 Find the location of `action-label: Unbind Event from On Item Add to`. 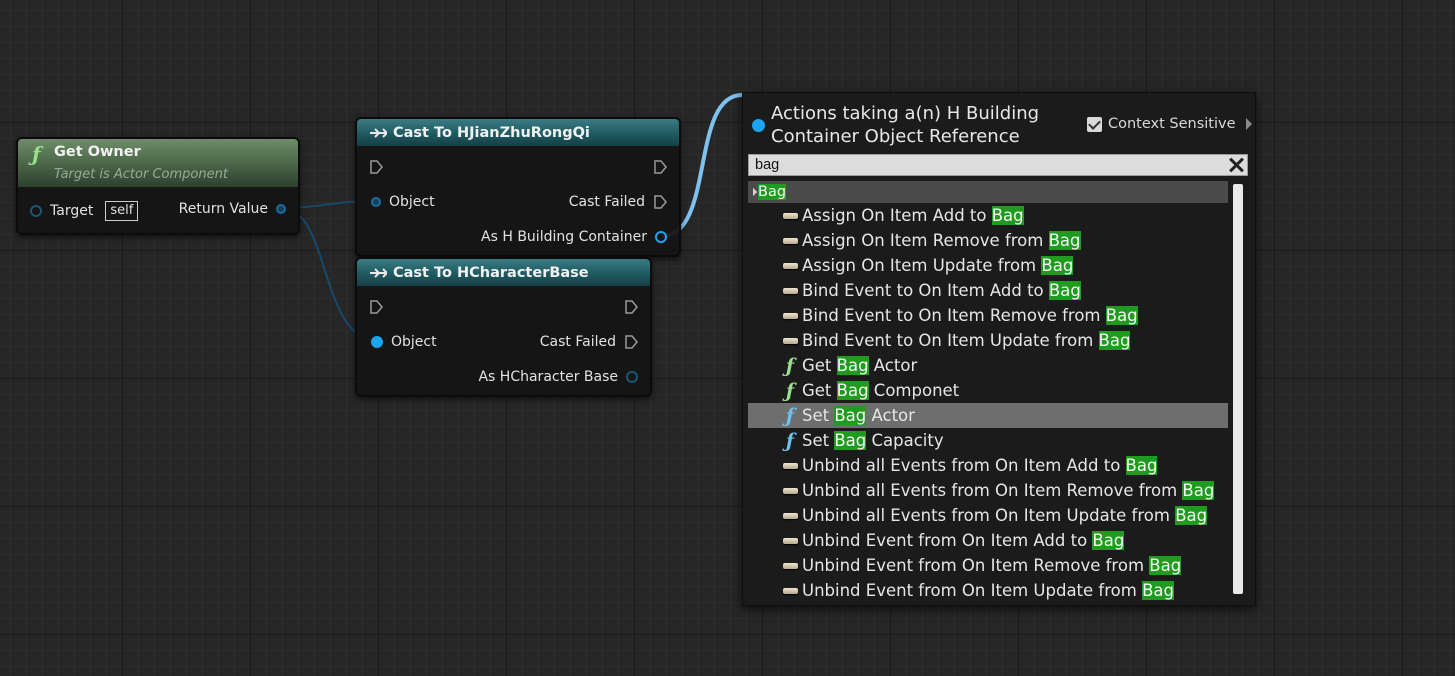

action-label: Unbind Event from On Item Add to is located at coordinates (947, 540).